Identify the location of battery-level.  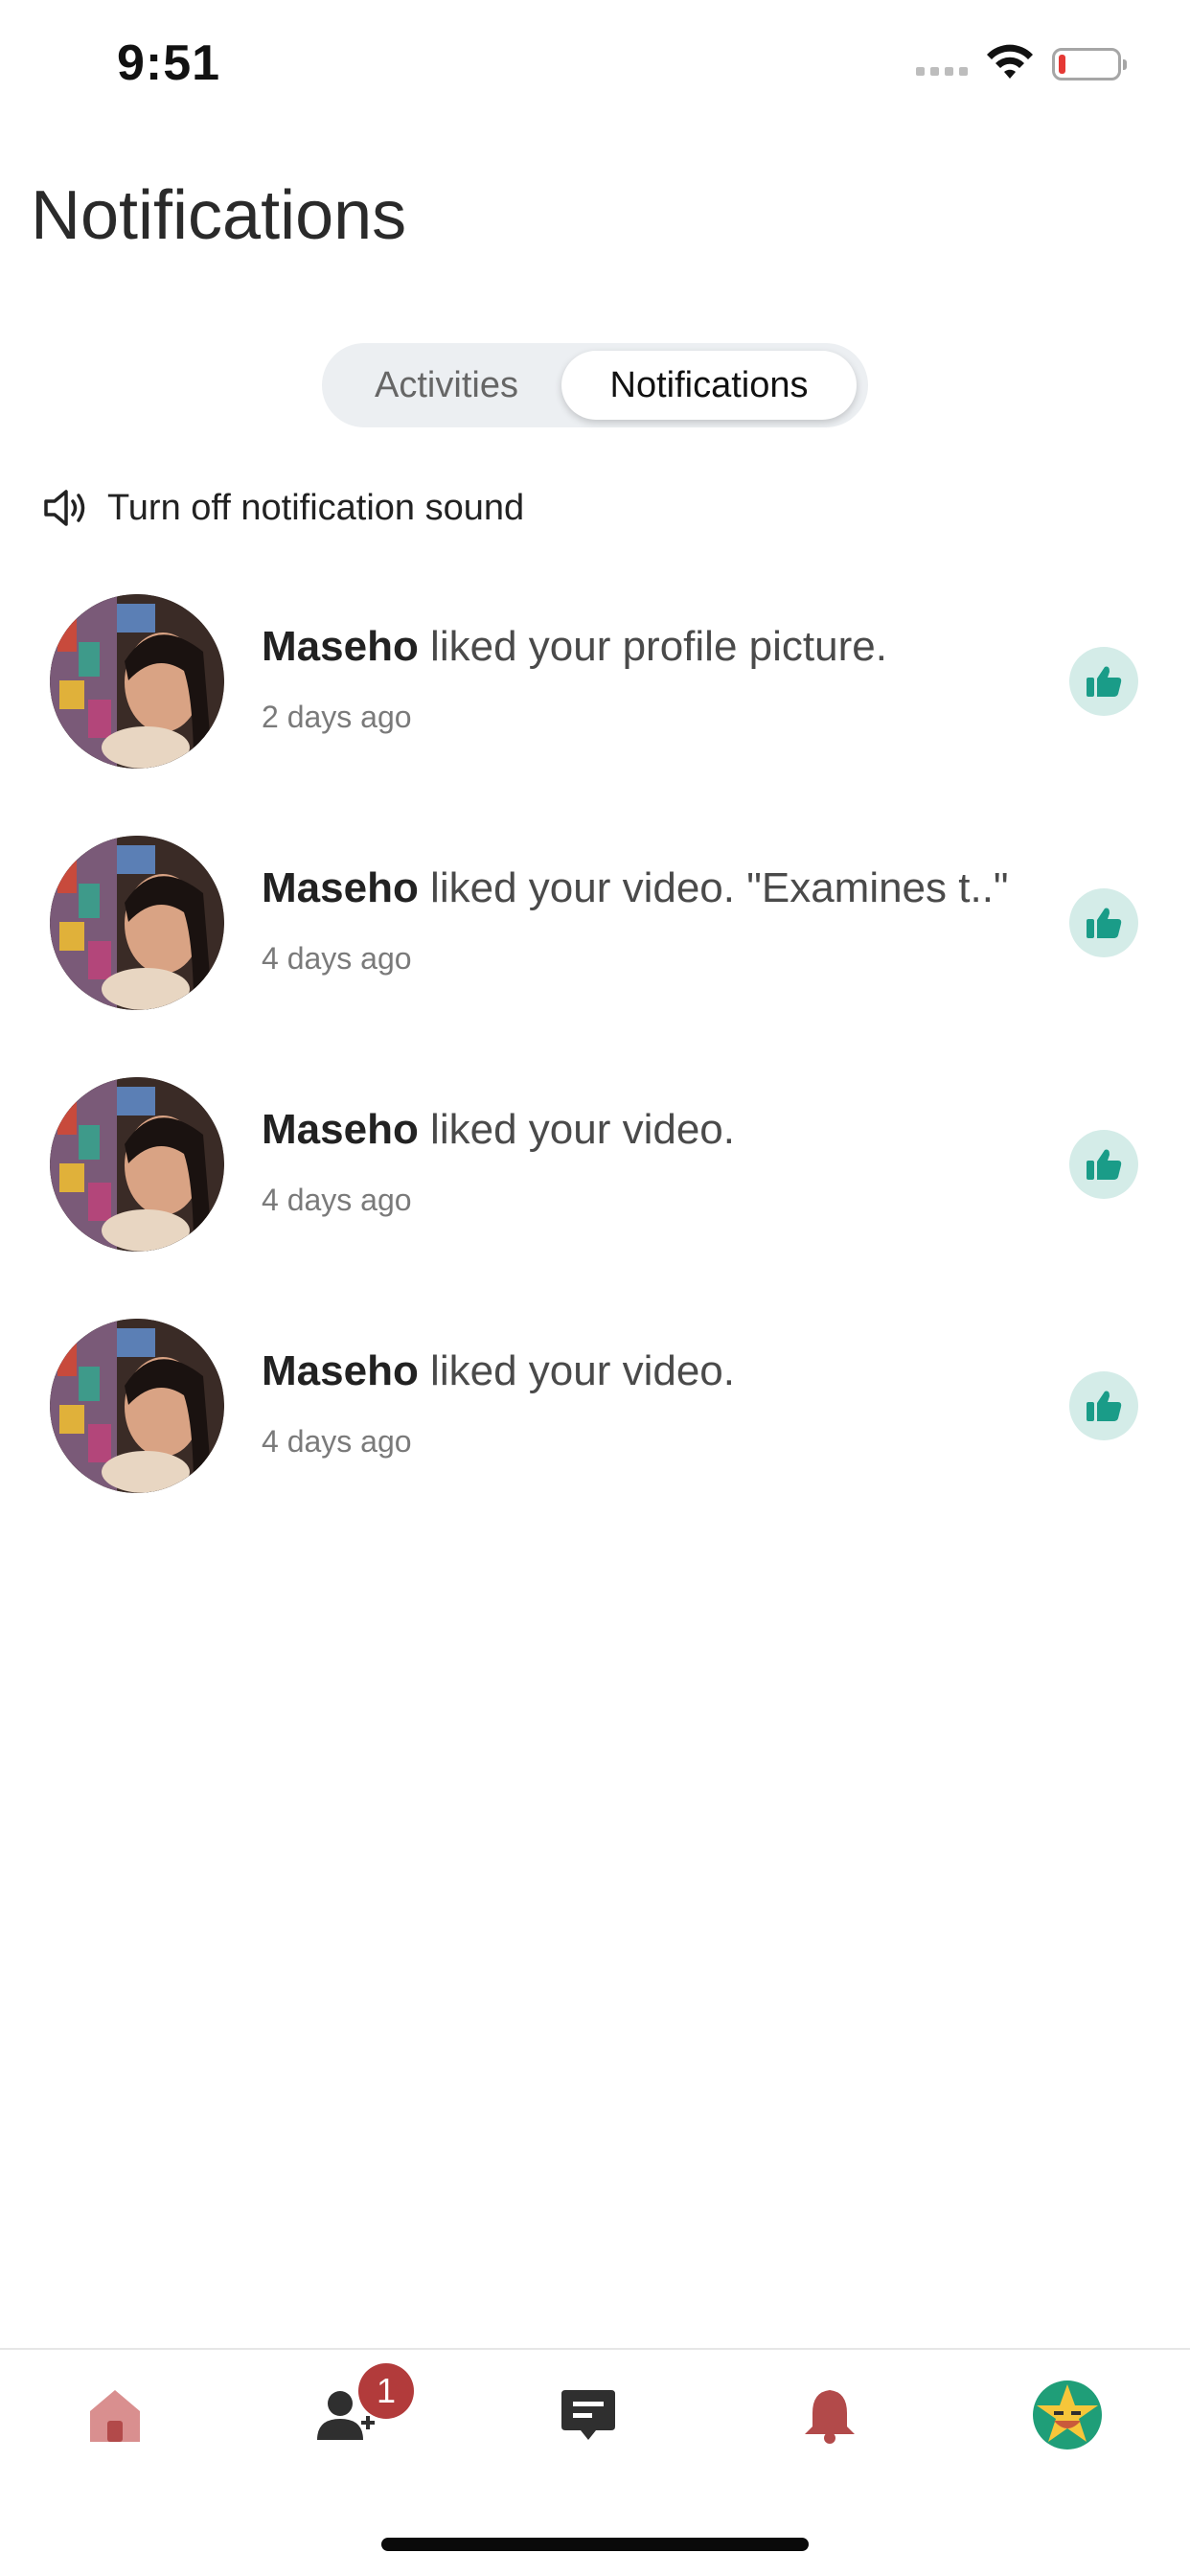
(1062, 64).